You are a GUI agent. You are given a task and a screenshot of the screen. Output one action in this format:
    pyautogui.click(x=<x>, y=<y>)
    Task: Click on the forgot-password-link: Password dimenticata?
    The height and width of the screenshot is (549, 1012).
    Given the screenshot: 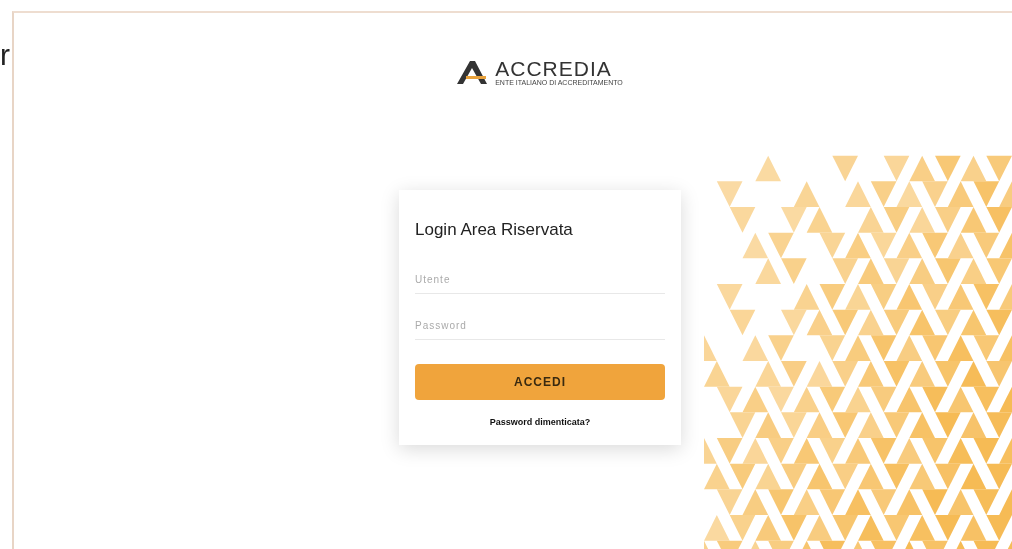 What is the action you would take?
    pyautogui.click(x=540, y=422)
    